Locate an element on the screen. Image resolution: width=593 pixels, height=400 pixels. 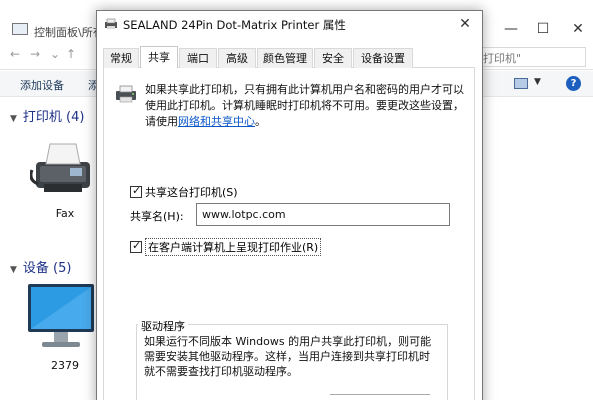
bg-content-area is located at coordinates (537, 248).